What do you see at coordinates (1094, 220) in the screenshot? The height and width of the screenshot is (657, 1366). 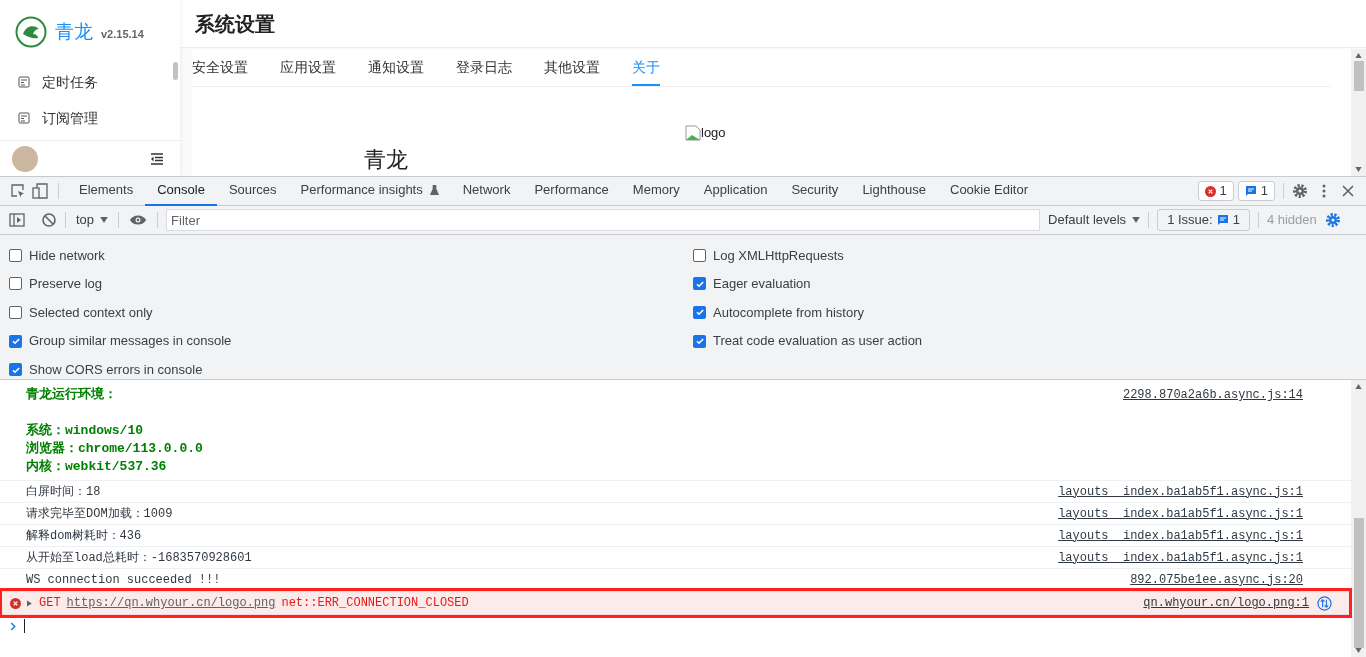 I see `log-levels-dropdown: Default levels` at bounding box center [1094, 220].